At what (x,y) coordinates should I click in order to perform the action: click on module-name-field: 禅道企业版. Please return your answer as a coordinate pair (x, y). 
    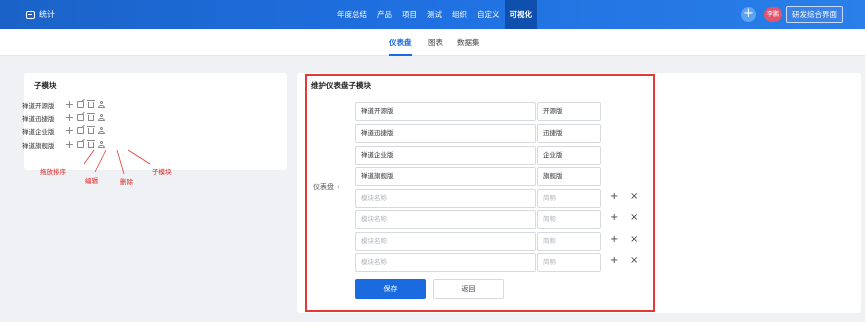
    Looking at the image, I should click on (445, 155).